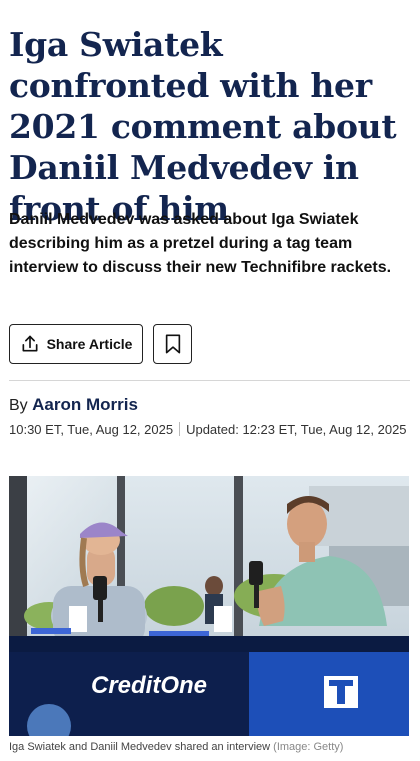  I want to click on date-separator, so click(180, 429).